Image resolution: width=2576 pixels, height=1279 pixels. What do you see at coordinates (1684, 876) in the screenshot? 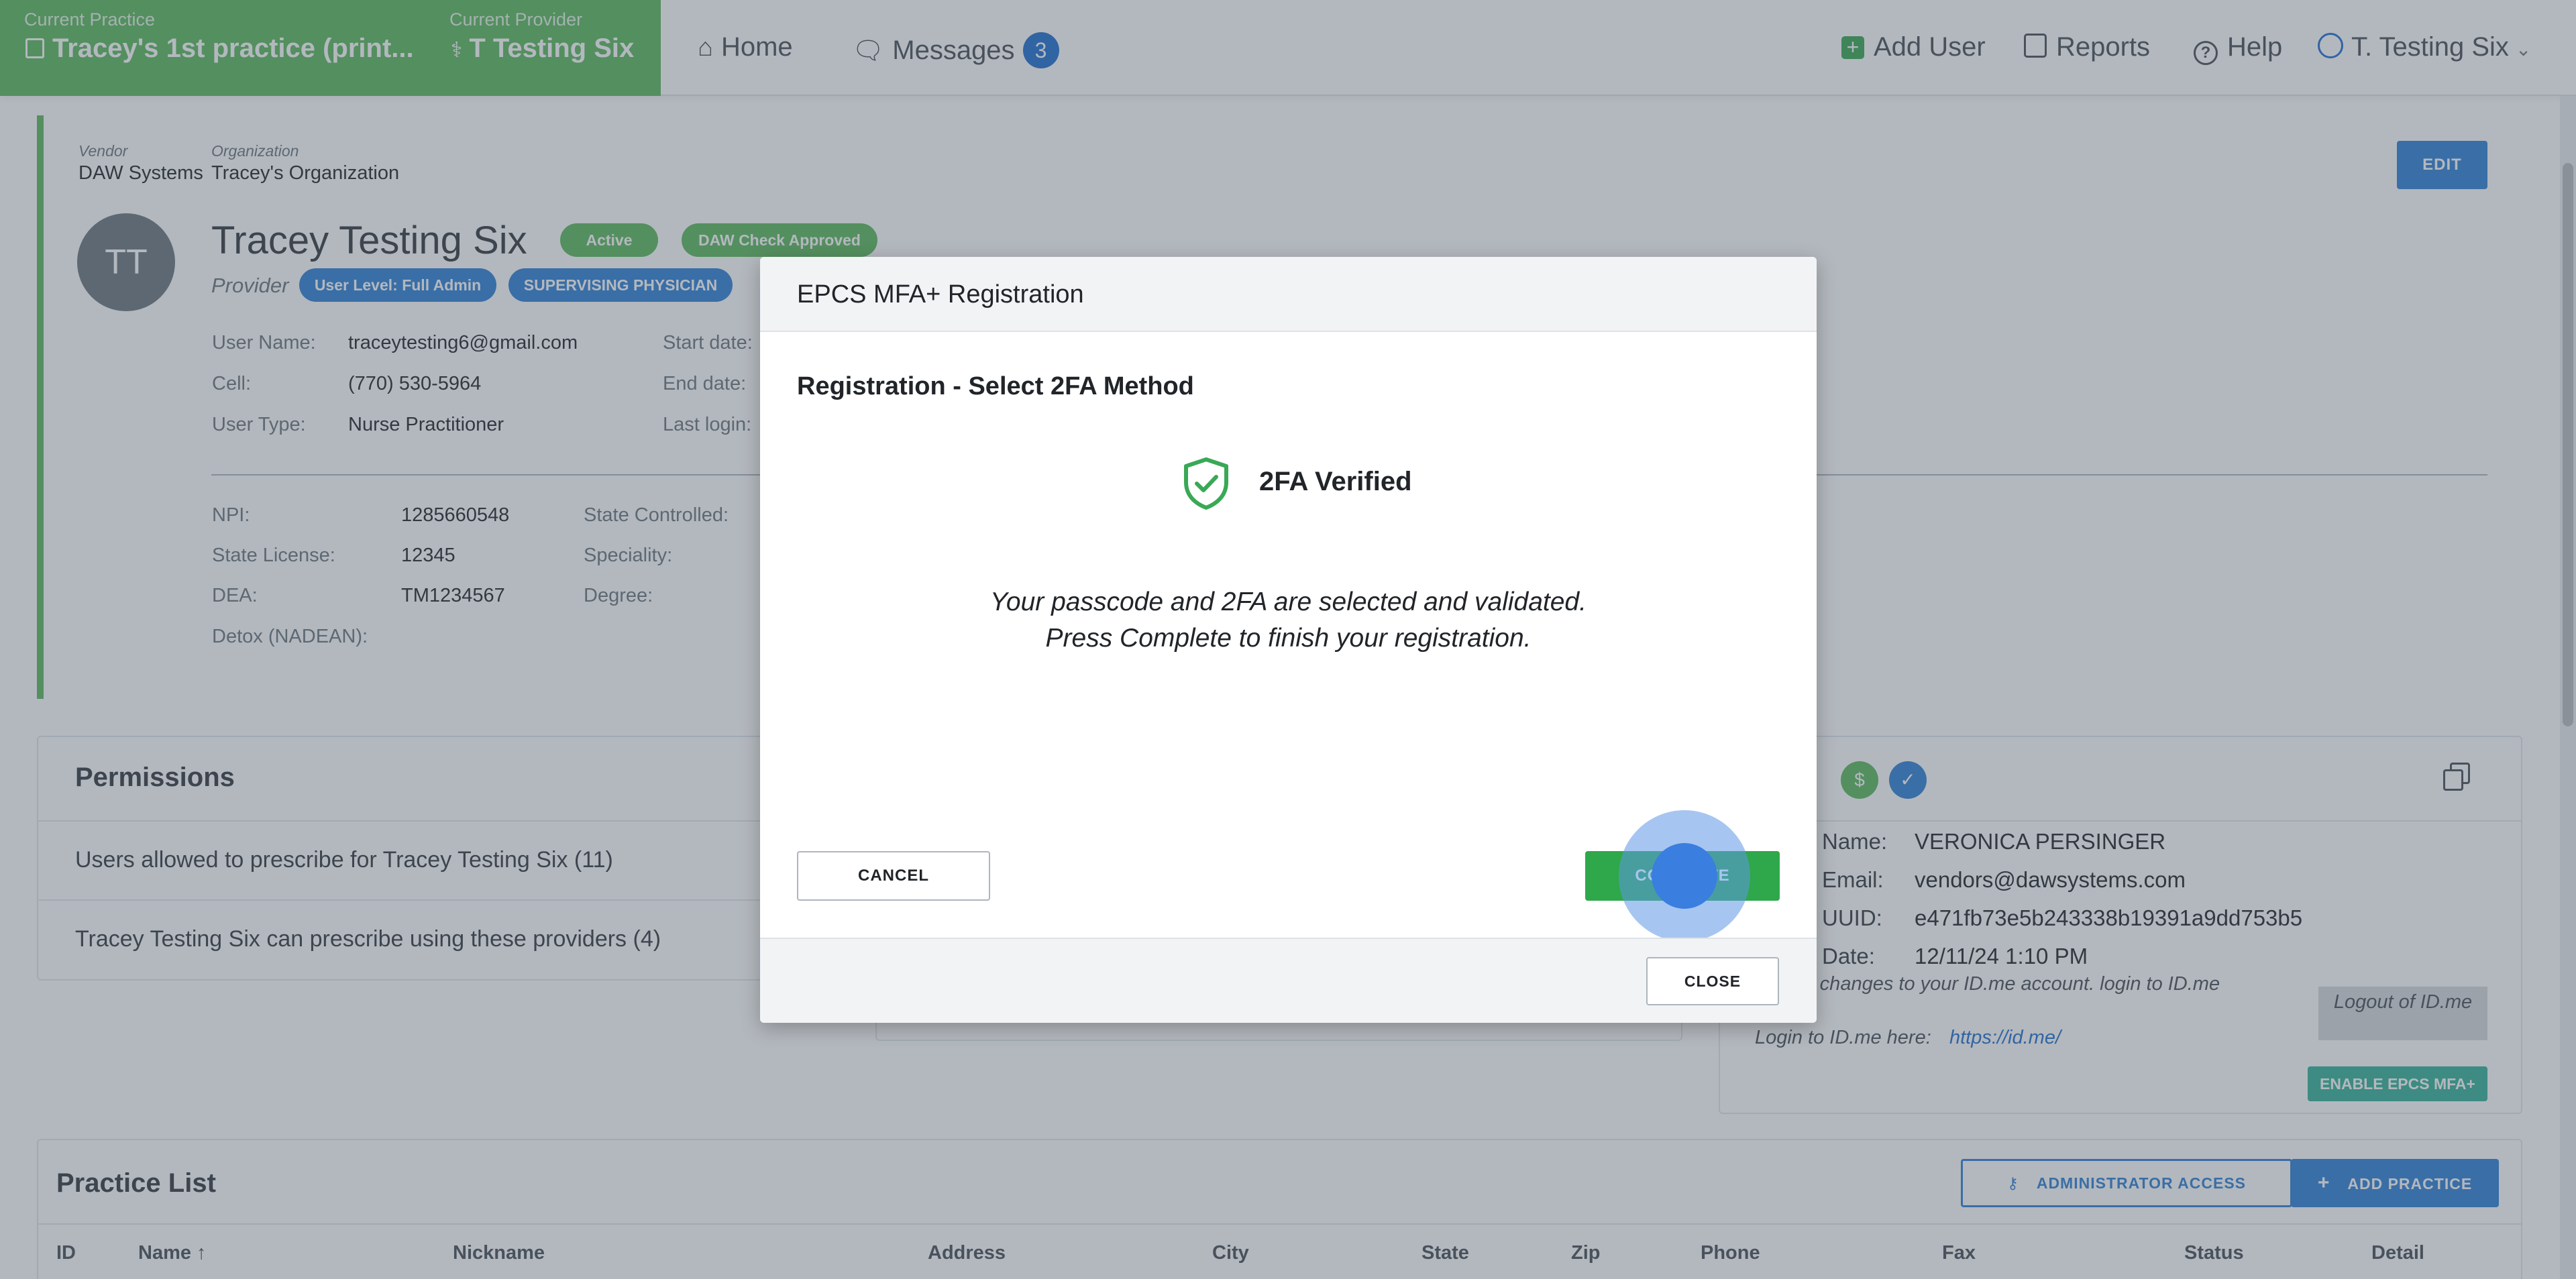
I see `click-indicator-dot` at bounding box center [1684, 876].